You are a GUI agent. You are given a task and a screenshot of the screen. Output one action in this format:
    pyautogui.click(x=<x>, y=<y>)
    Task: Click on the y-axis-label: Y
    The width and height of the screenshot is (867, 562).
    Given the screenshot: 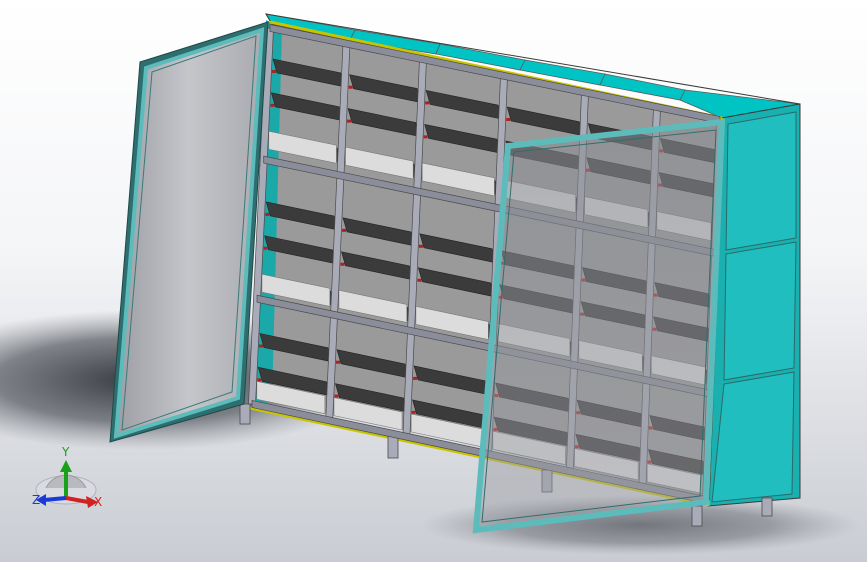 What is the action you would take?
    pyautogui.click(x=65, y=452)
    